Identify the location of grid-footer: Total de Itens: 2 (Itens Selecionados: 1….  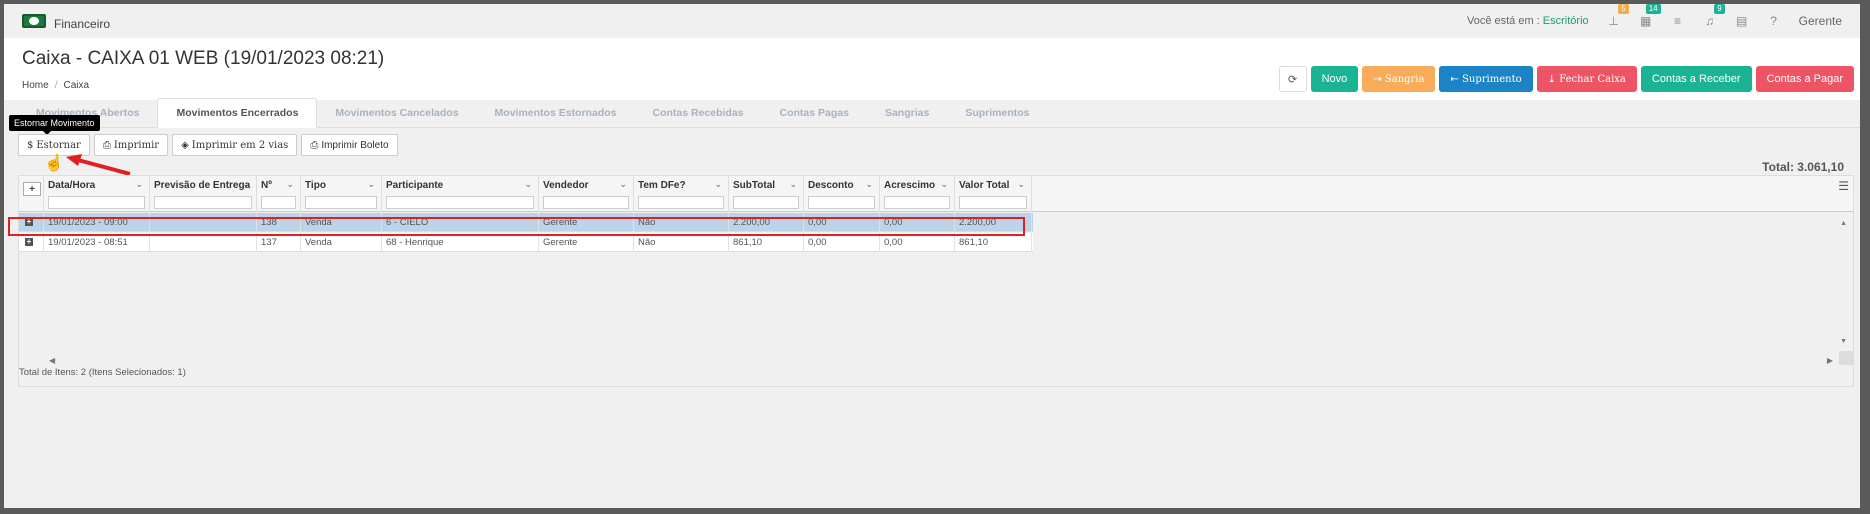
(102, 372).